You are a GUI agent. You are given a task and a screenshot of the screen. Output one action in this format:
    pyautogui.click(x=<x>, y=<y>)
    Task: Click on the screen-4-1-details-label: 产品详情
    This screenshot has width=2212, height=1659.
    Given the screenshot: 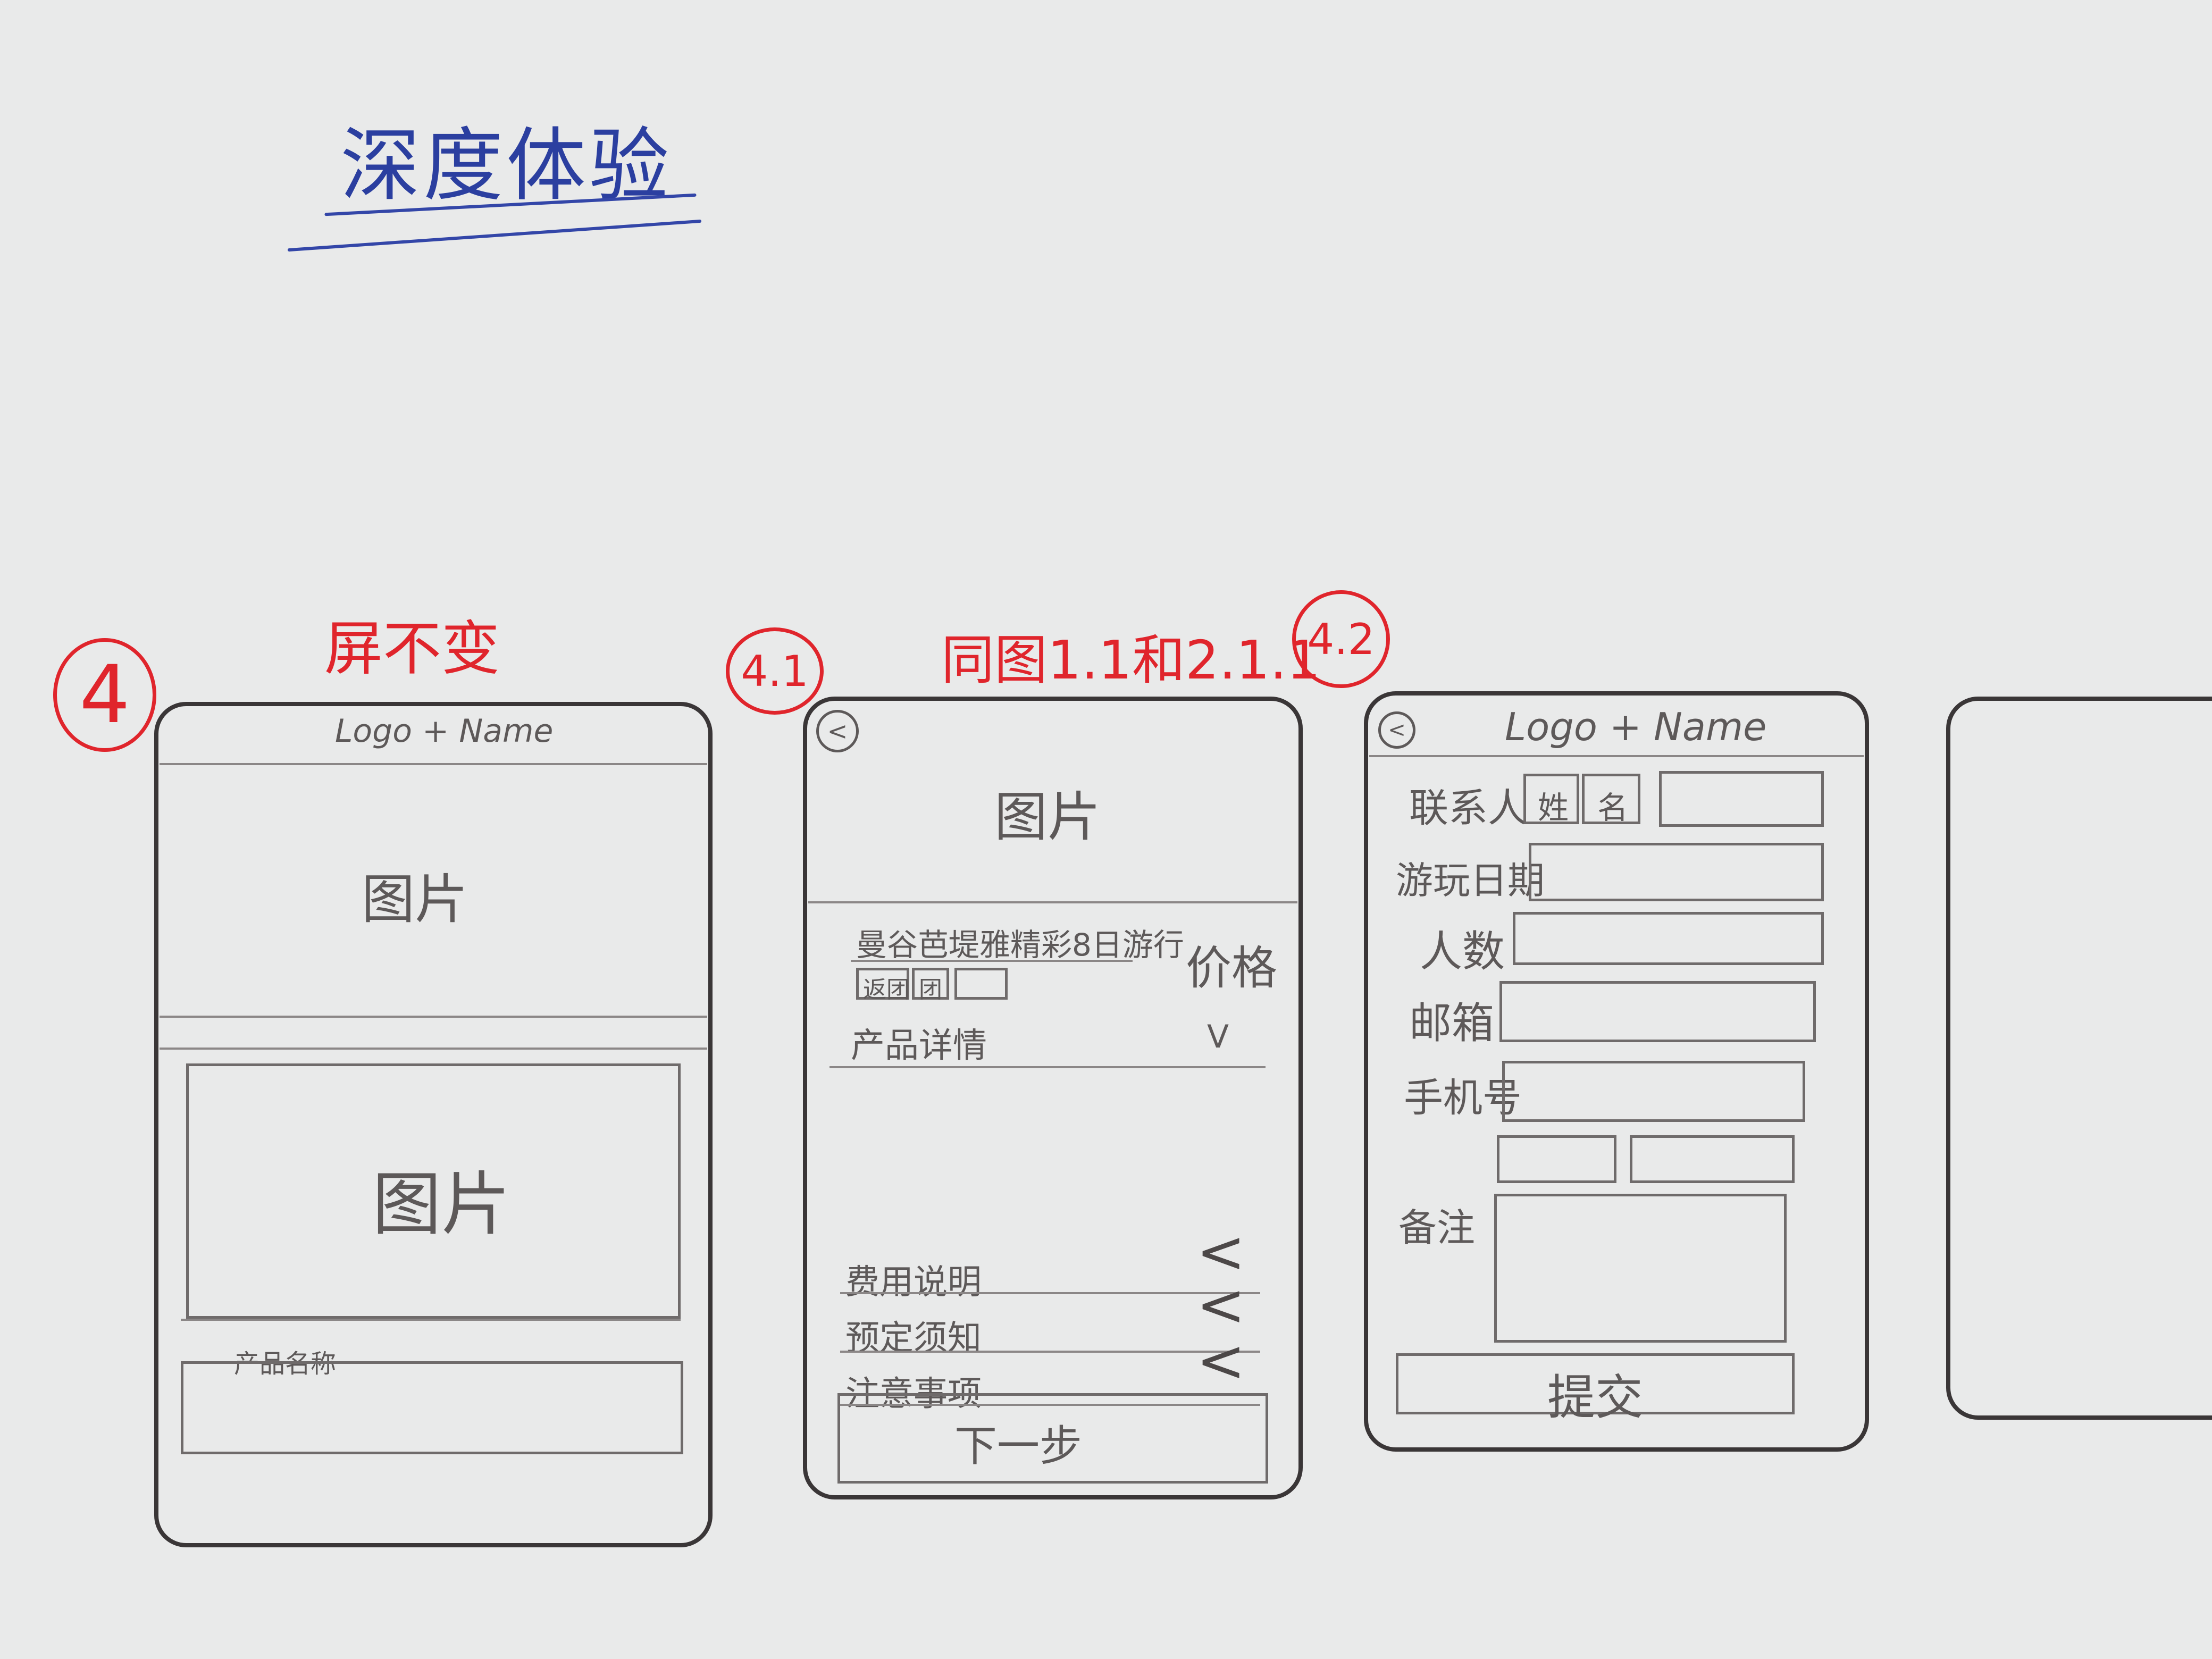 What is the action you would take?
    pyautogui.click(x=919, y=1042)
    